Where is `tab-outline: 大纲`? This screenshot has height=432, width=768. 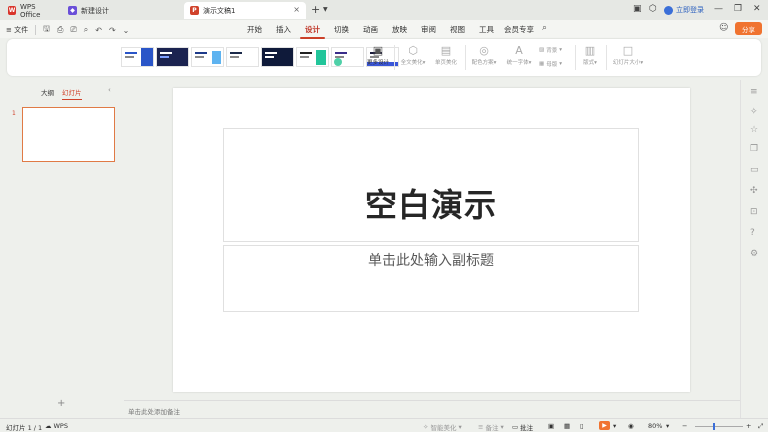 tab-outline: 大纲 is located at coordinates (47, 92).